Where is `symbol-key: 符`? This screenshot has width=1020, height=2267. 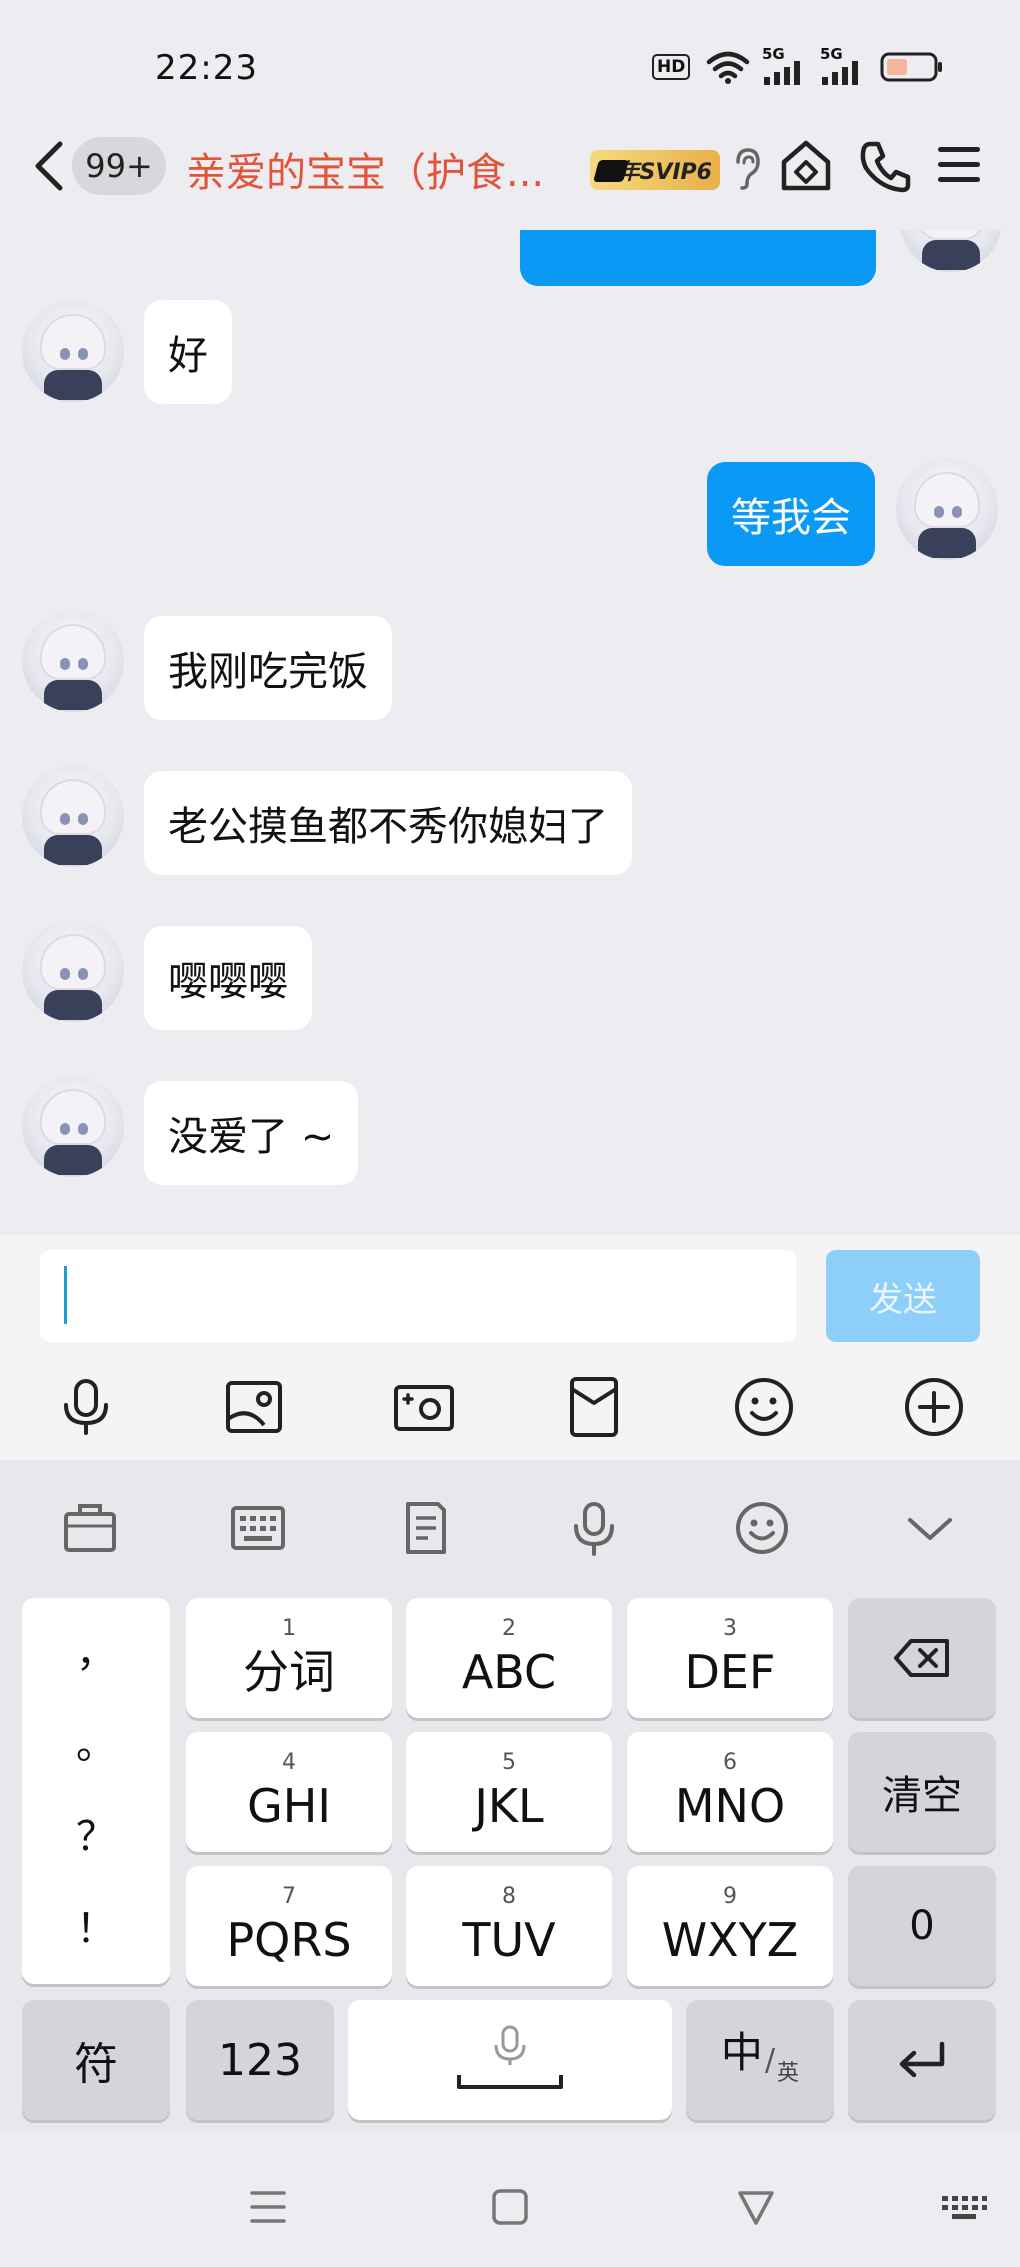
symbol-key: 符 is located at coordinates (96, 2060).